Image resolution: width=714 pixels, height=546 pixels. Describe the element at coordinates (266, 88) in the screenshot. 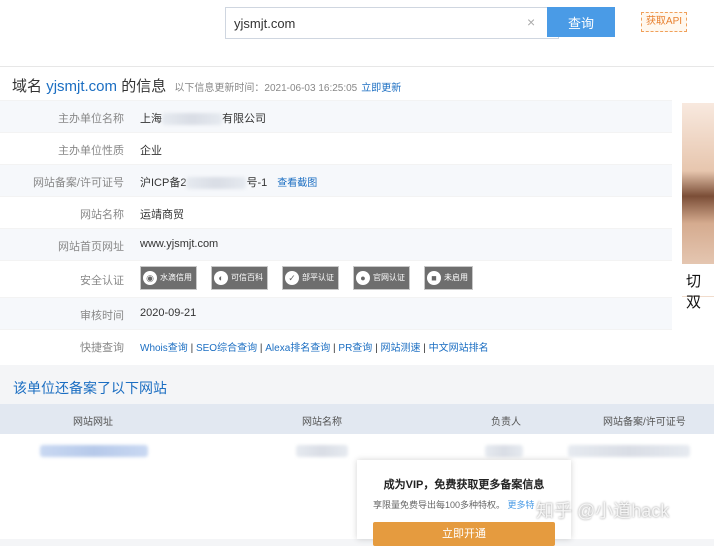

I see `update-time: 以下信息更新时间：2021-06-03 16:25:05` at that location.